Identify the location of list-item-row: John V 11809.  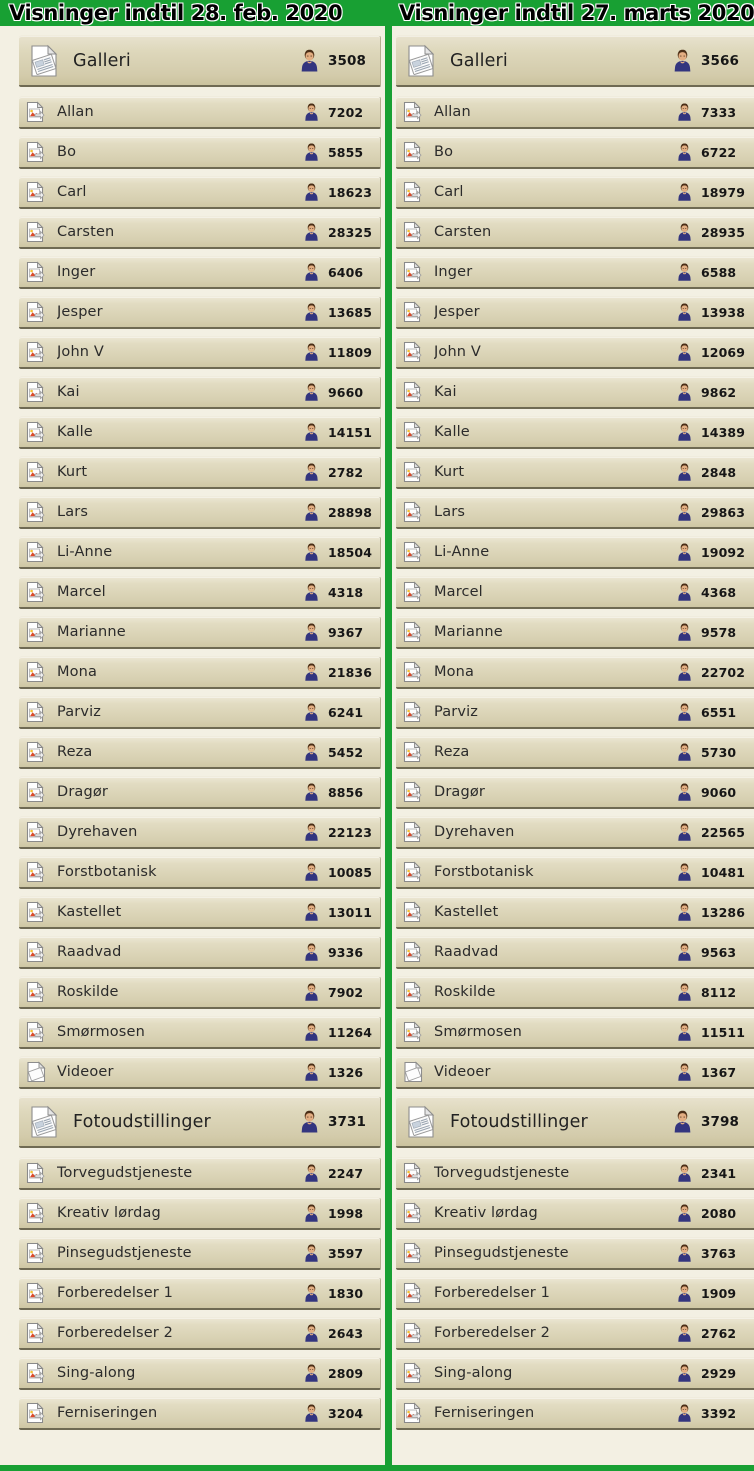
(200, 352).